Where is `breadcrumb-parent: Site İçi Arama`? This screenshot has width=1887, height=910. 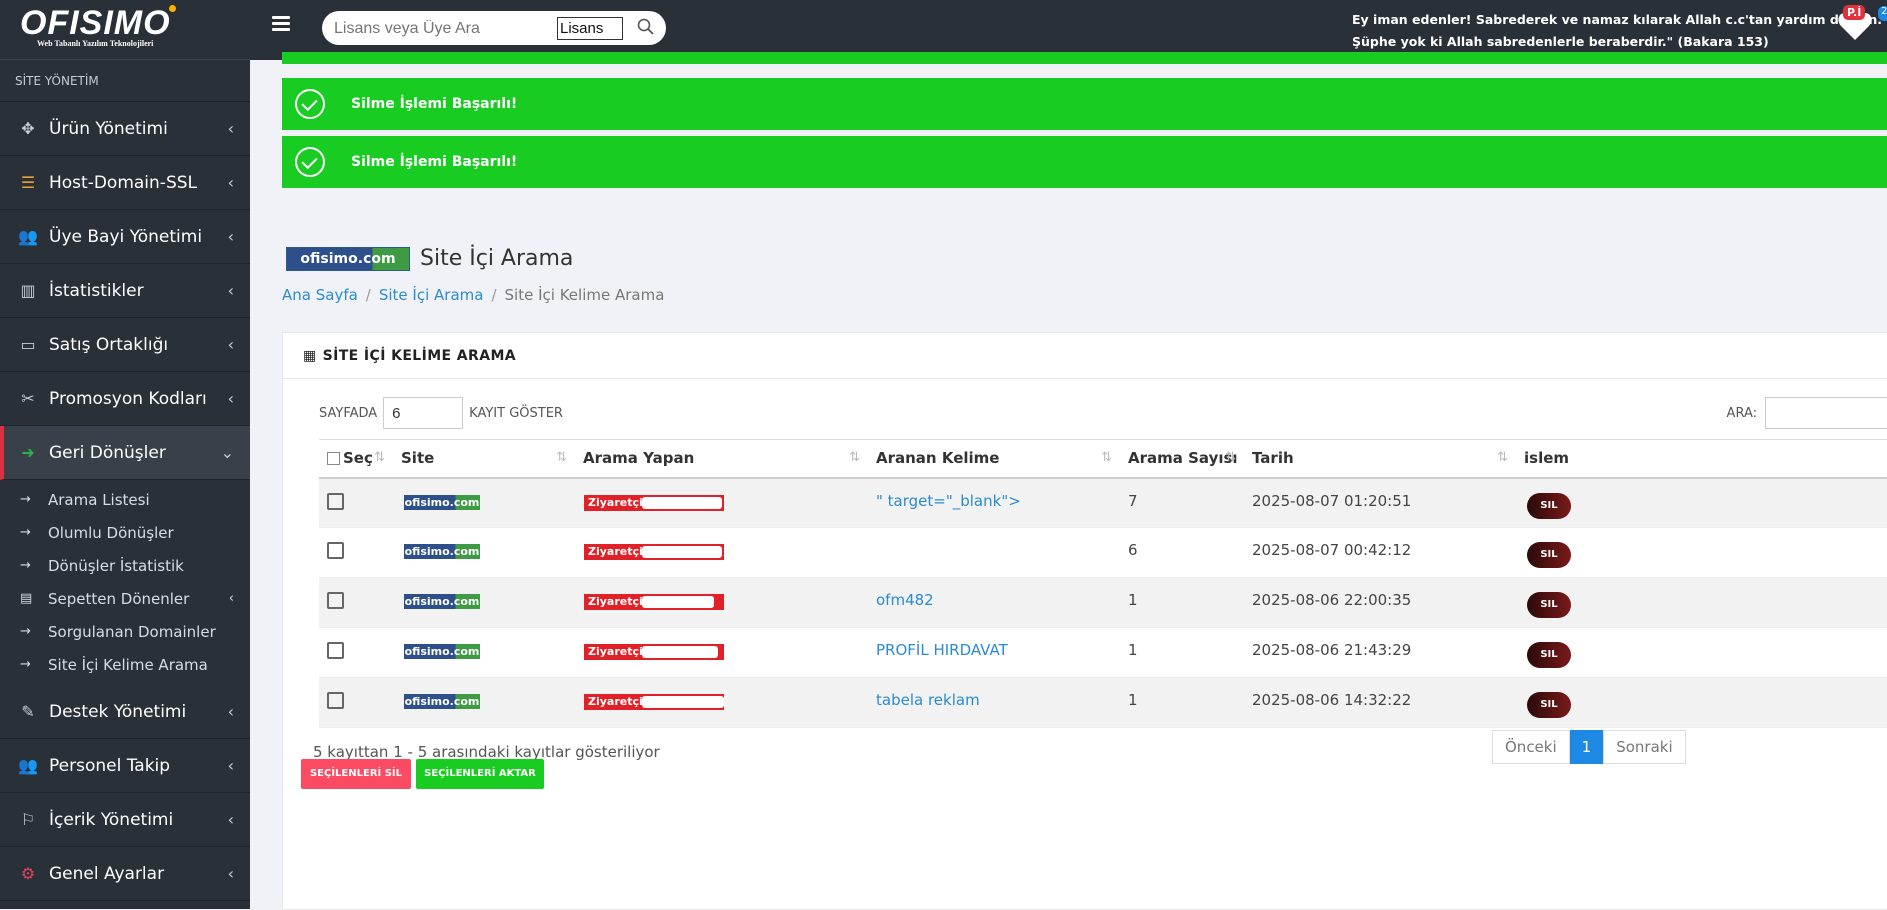 breadcrumb-parent: Site İçi Arama is located at coordinates (431, 295).